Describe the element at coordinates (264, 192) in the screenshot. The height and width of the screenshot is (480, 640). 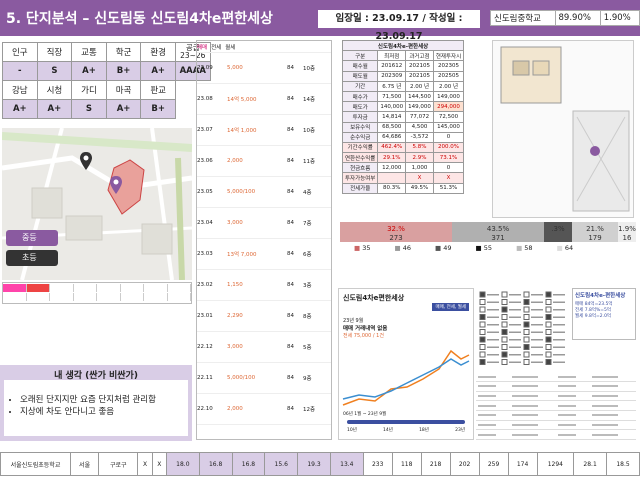
I see `trade-row: 23.05 5,000/100 84 4층` at that location.